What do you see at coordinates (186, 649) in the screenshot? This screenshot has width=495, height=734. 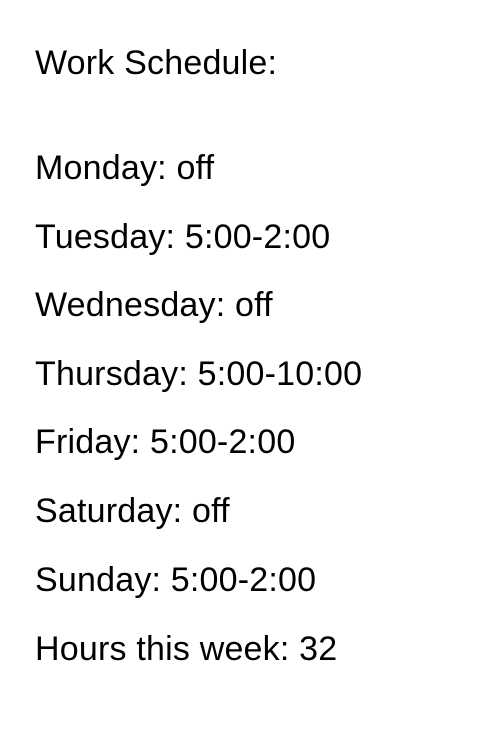 I see `hours-total: Hours this week: 32` at bounding box center [186, 649].